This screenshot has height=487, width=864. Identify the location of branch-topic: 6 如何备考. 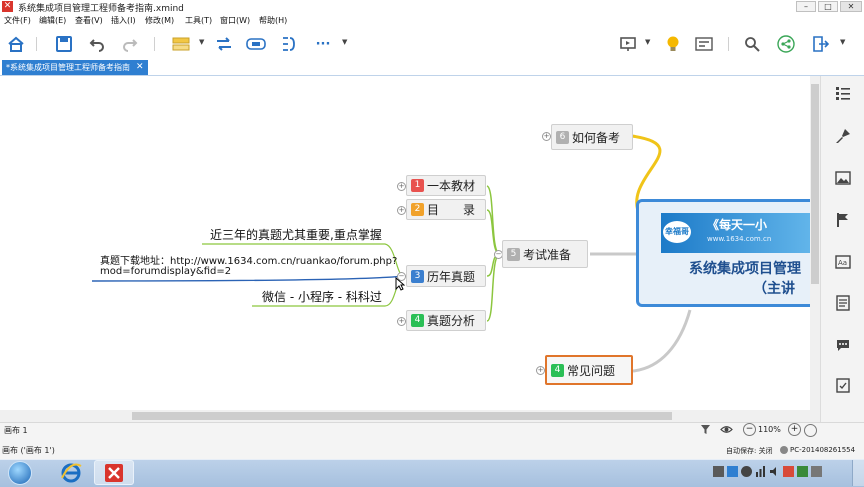
(592, 137).